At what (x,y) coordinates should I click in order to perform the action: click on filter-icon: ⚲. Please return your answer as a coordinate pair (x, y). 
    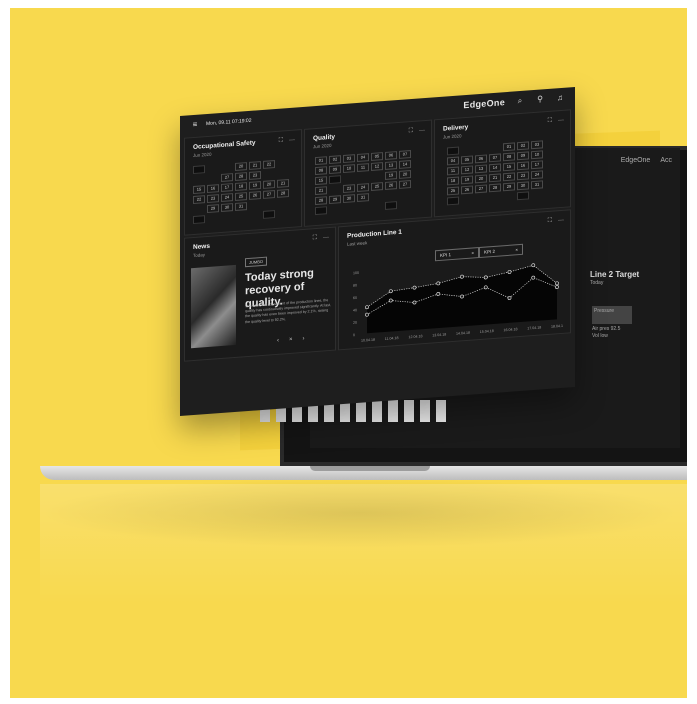
    Looking at the image, I should click on (540, 99).